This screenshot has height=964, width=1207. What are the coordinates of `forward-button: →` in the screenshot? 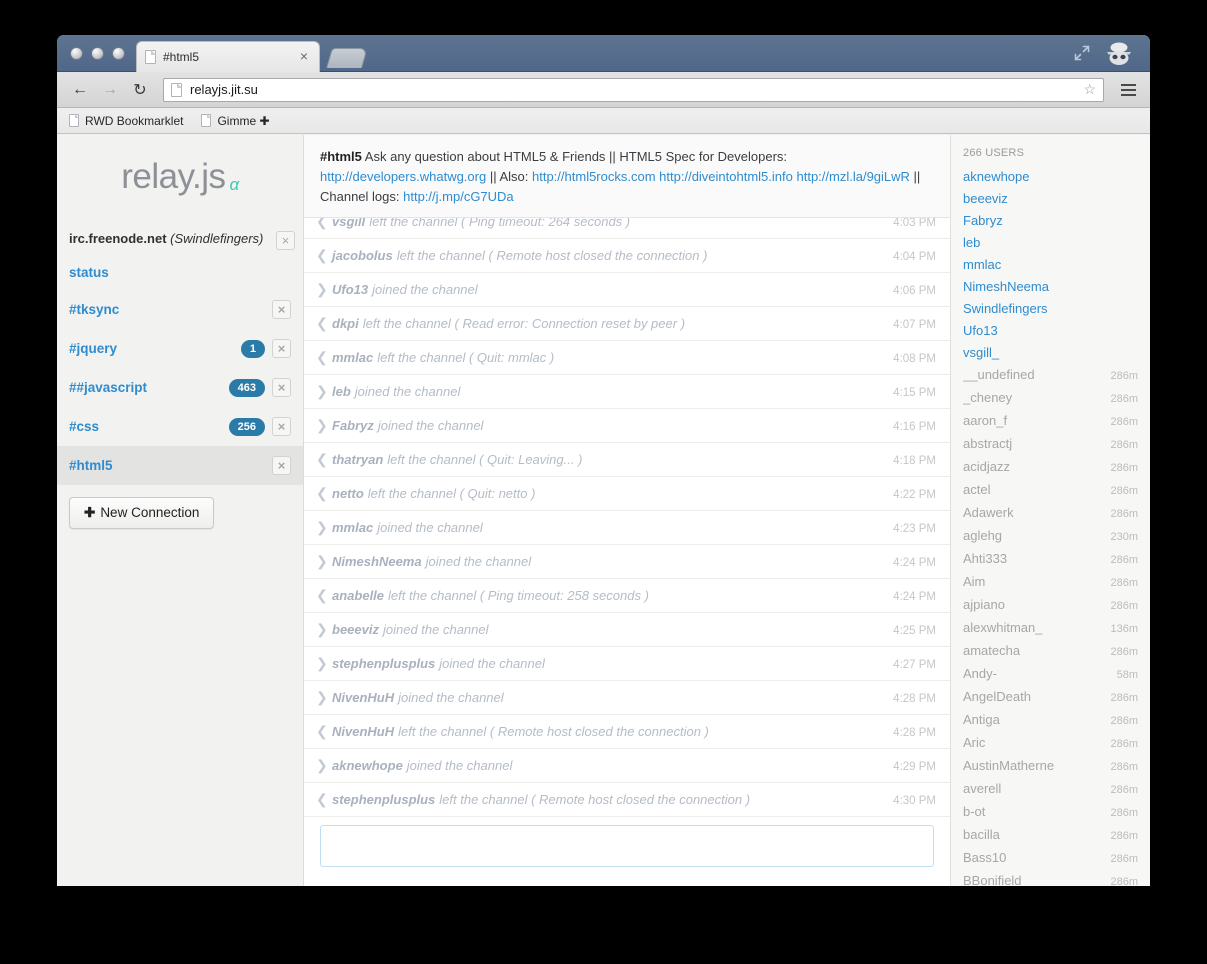 It's located at (110, 90).